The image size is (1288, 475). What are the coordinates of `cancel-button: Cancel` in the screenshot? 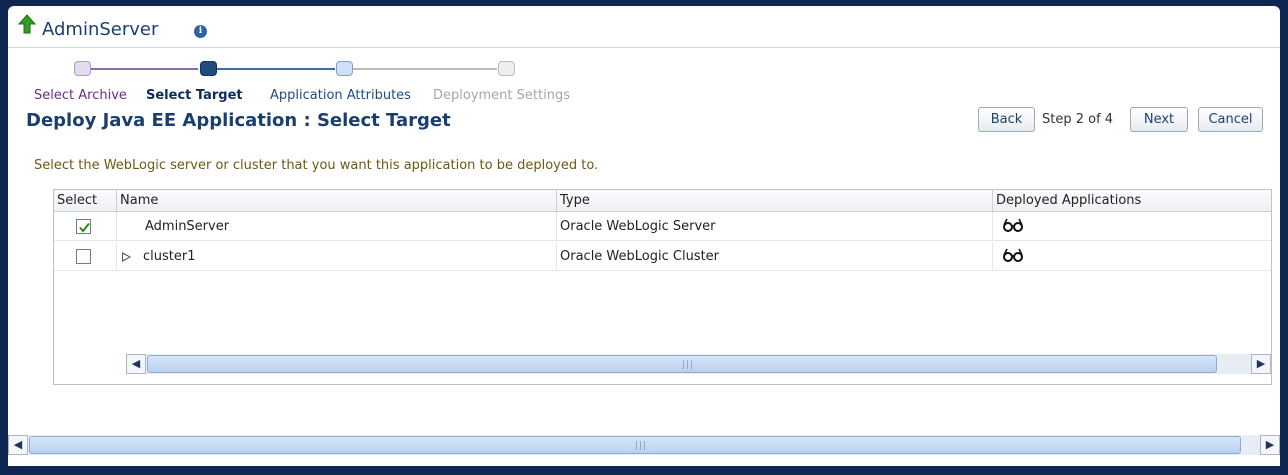 It's located at (1230, 119).